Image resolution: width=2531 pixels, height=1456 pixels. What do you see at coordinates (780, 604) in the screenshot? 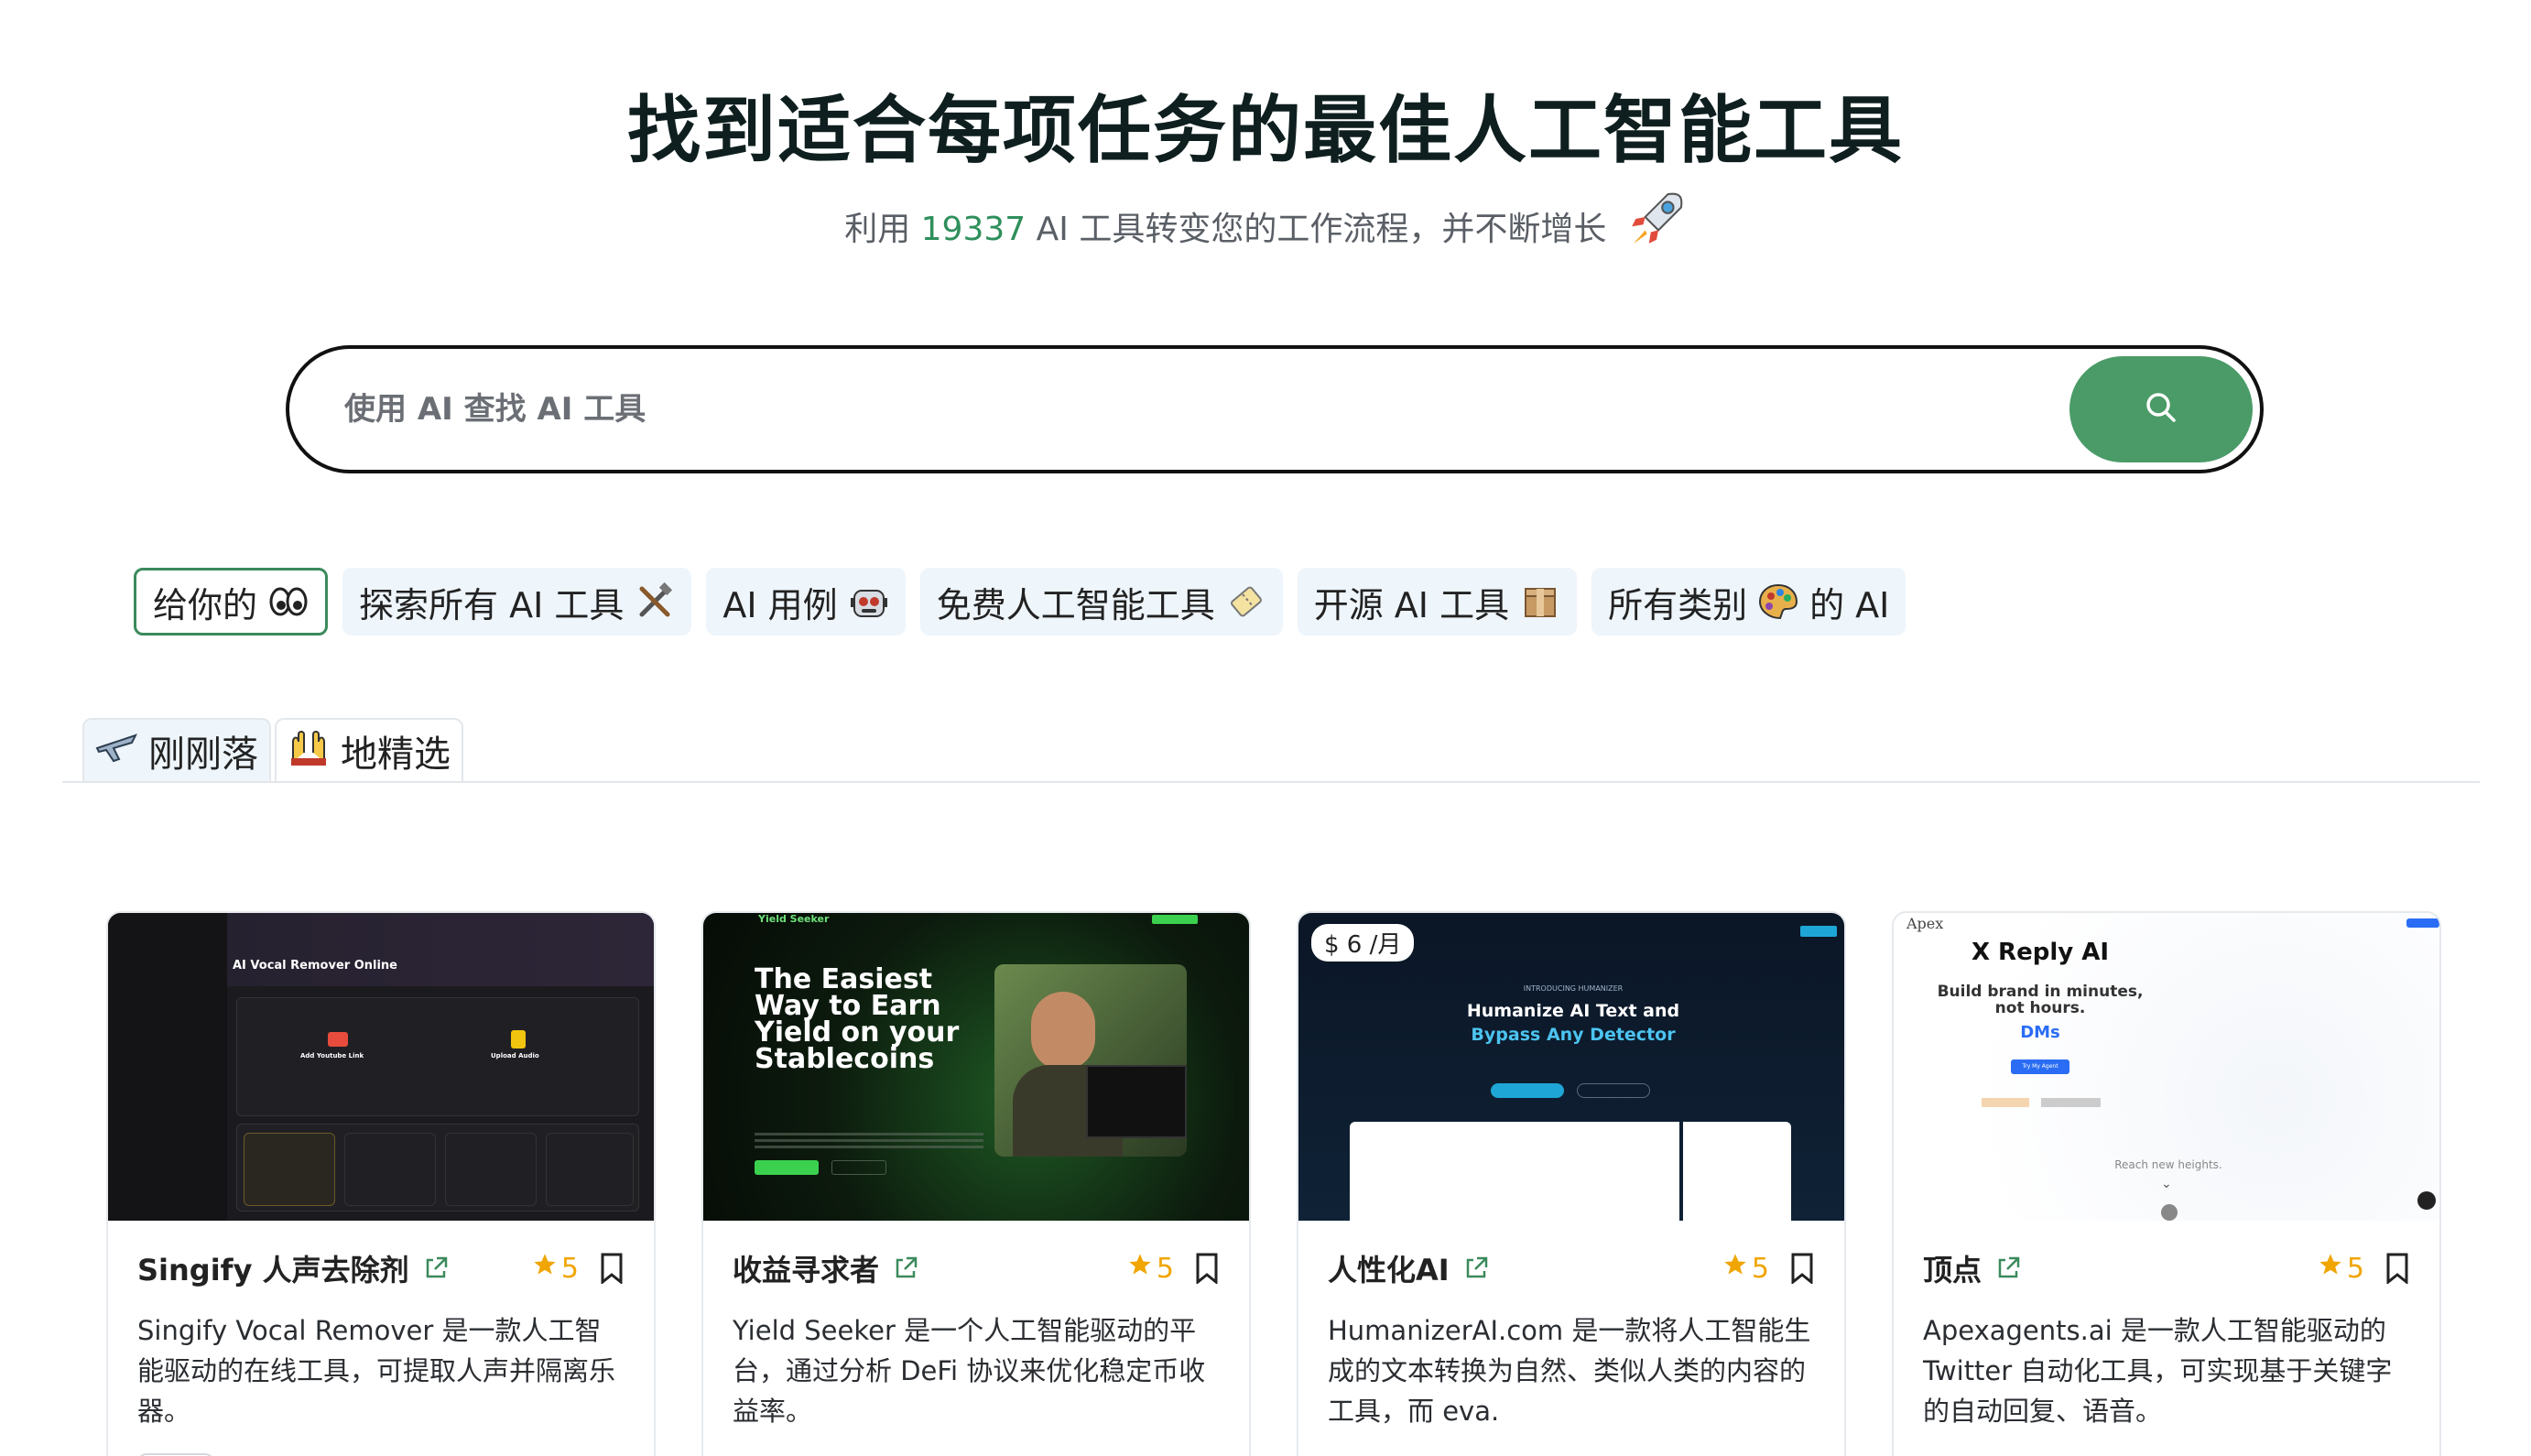
I see `chip-label: AI 用例` at bounding box center [780, 604].